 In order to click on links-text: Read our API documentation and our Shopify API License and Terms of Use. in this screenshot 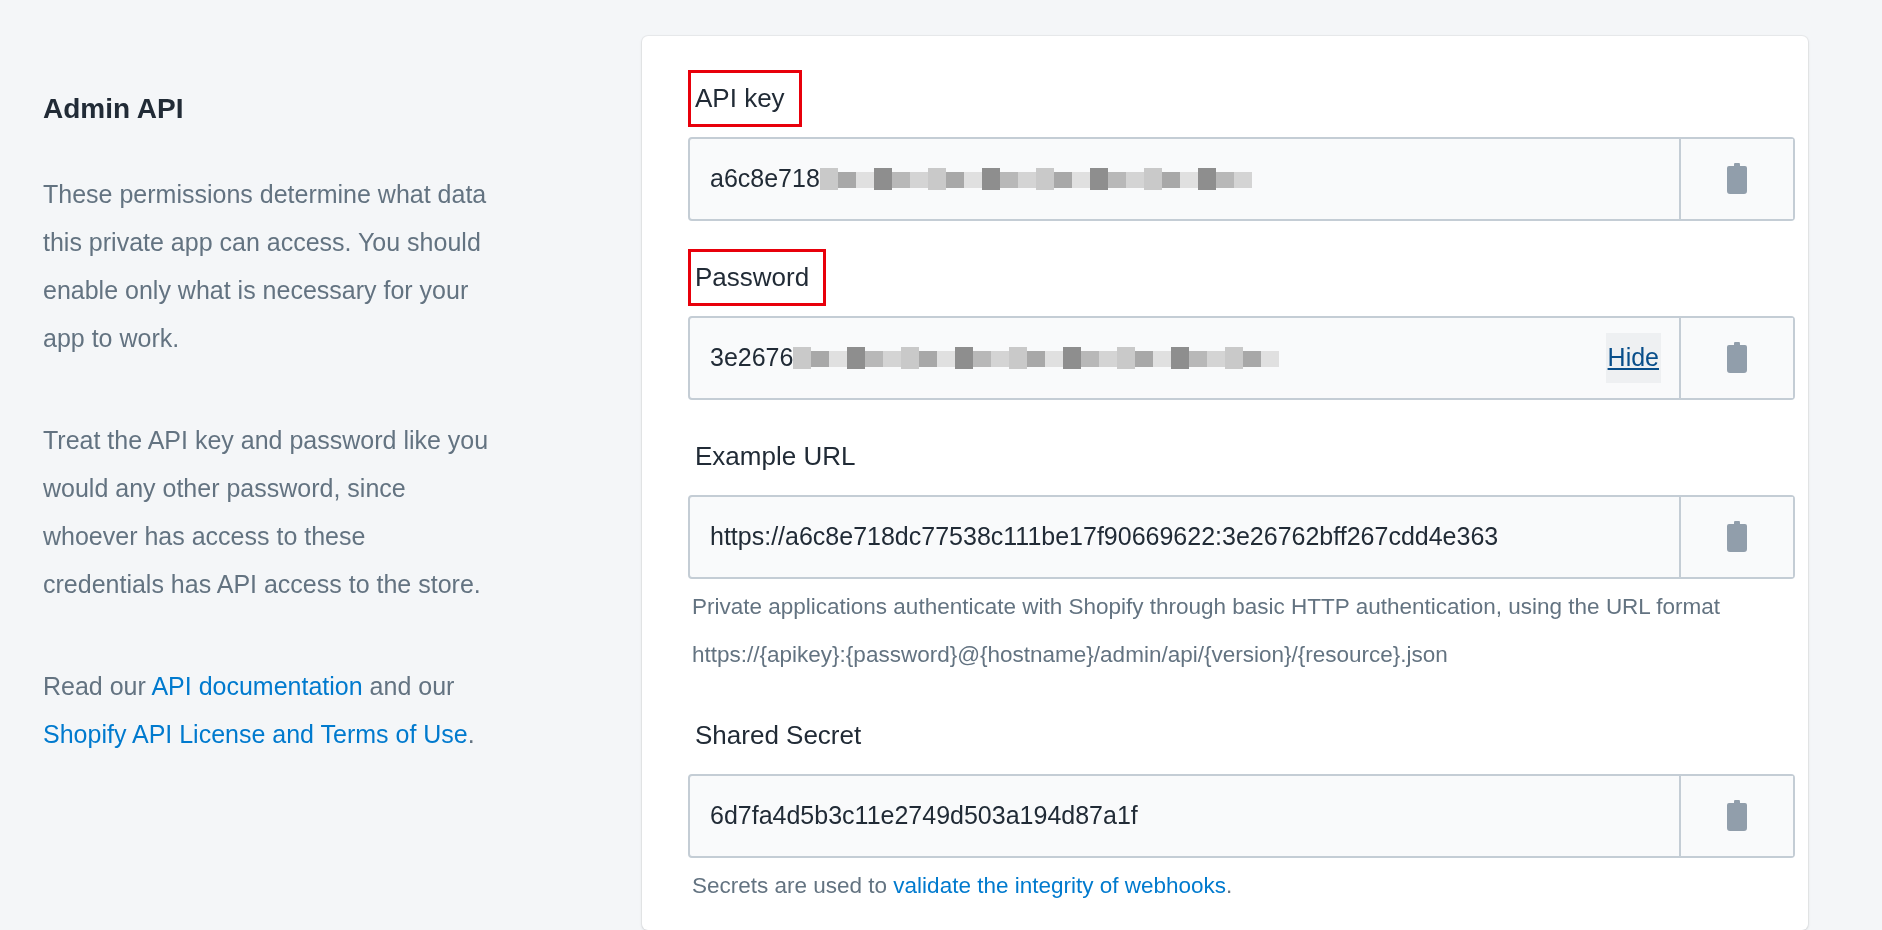, I will do `click(259, 710)`.